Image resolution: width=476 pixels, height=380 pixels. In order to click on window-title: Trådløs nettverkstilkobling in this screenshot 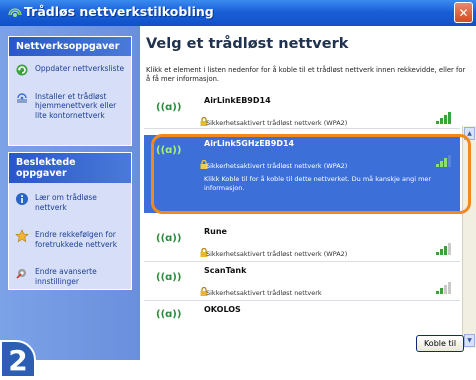, I will do `click(119, 11)`.